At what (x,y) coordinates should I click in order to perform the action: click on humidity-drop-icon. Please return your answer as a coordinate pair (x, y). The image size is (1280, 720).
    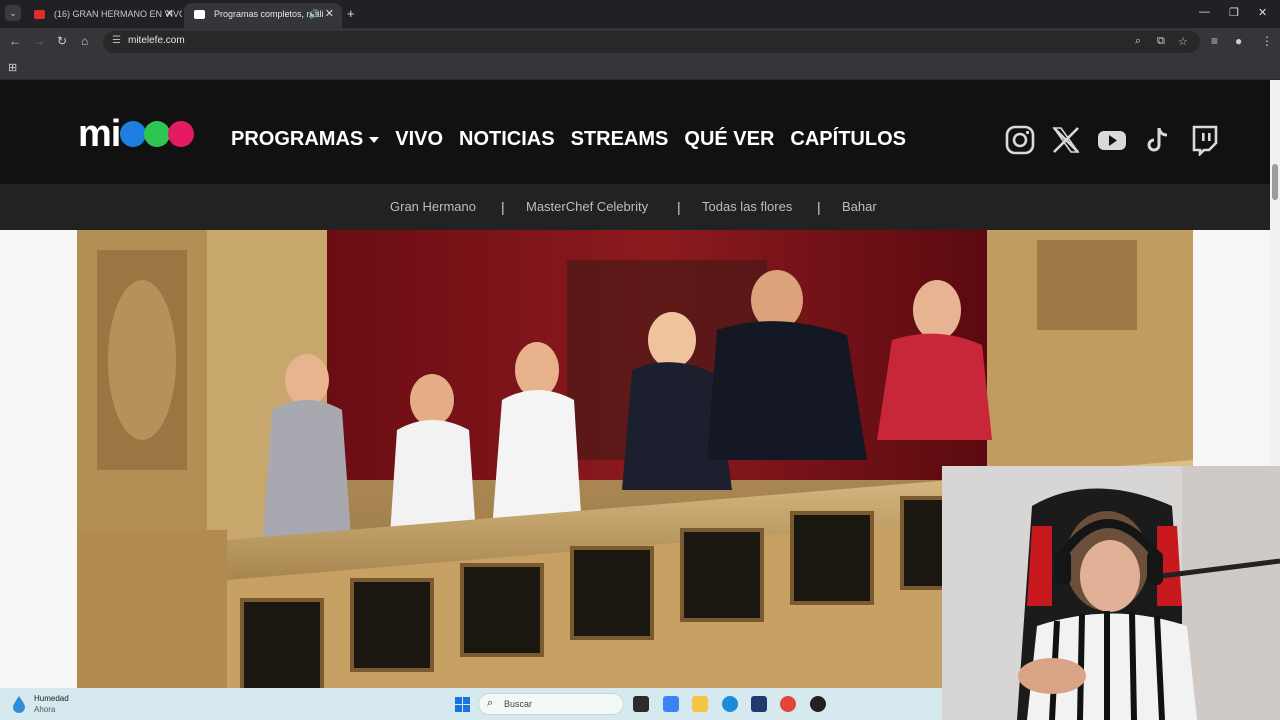
    Looking at the image, I should click on (19, 704).